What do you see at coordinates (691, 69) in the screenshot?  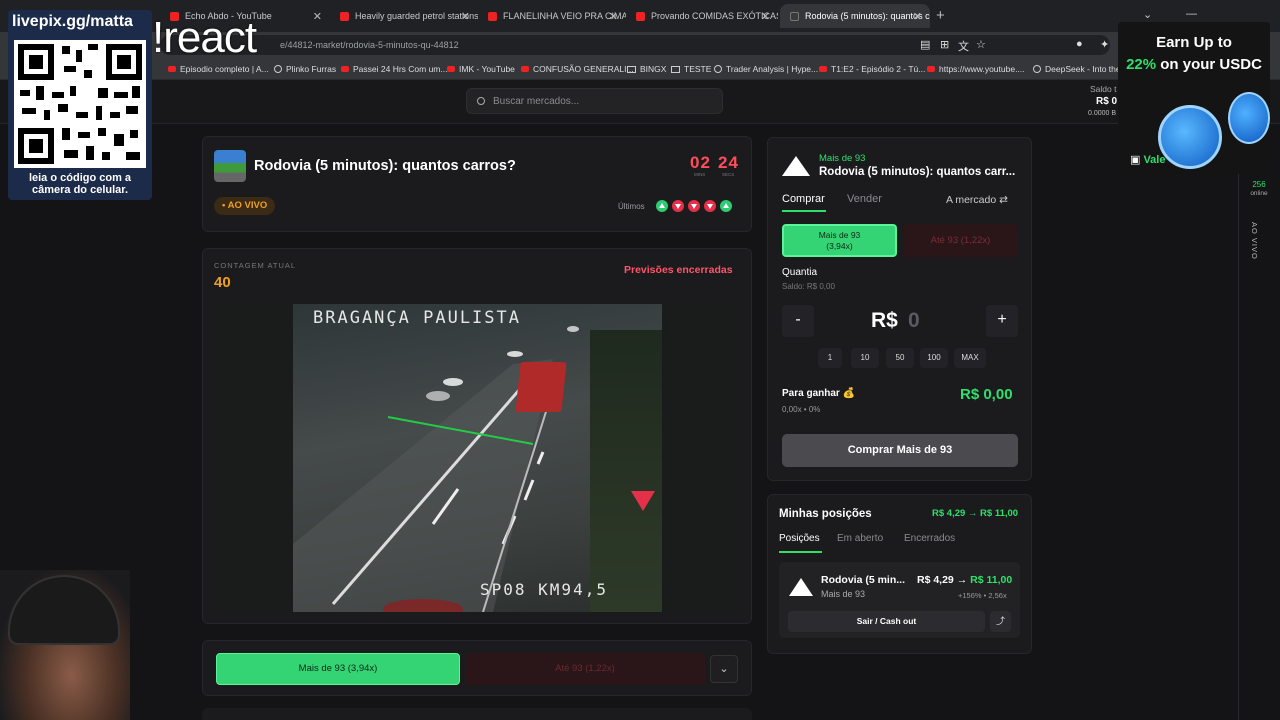 I see `bookmark-folder: TESTE` at bounding box center [691, 69].